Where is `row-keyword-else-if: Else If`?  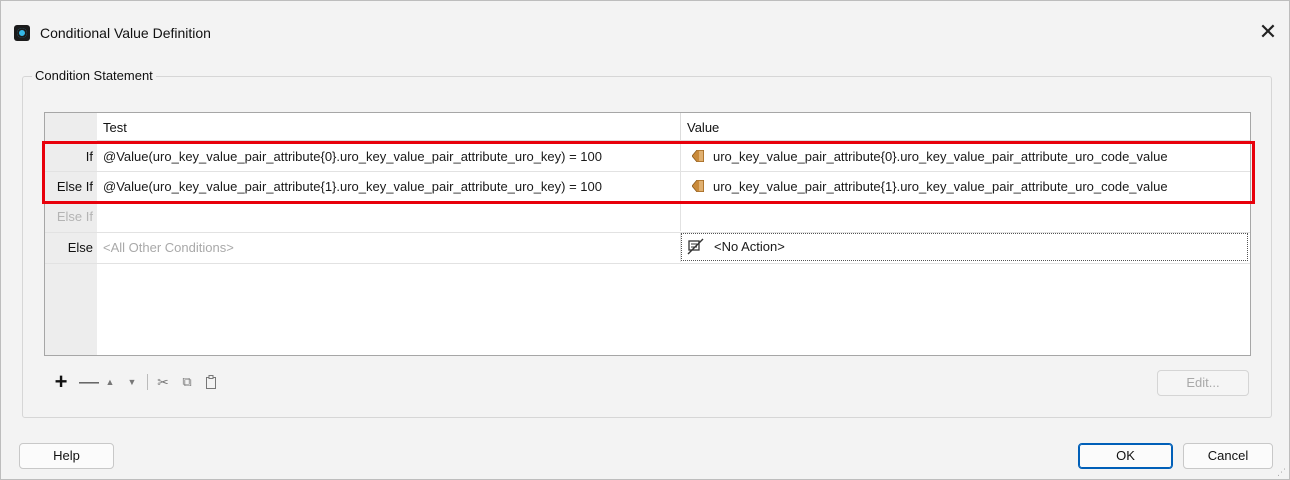
row-keyword-else-if: Else If is located at coordinates (74, 186).